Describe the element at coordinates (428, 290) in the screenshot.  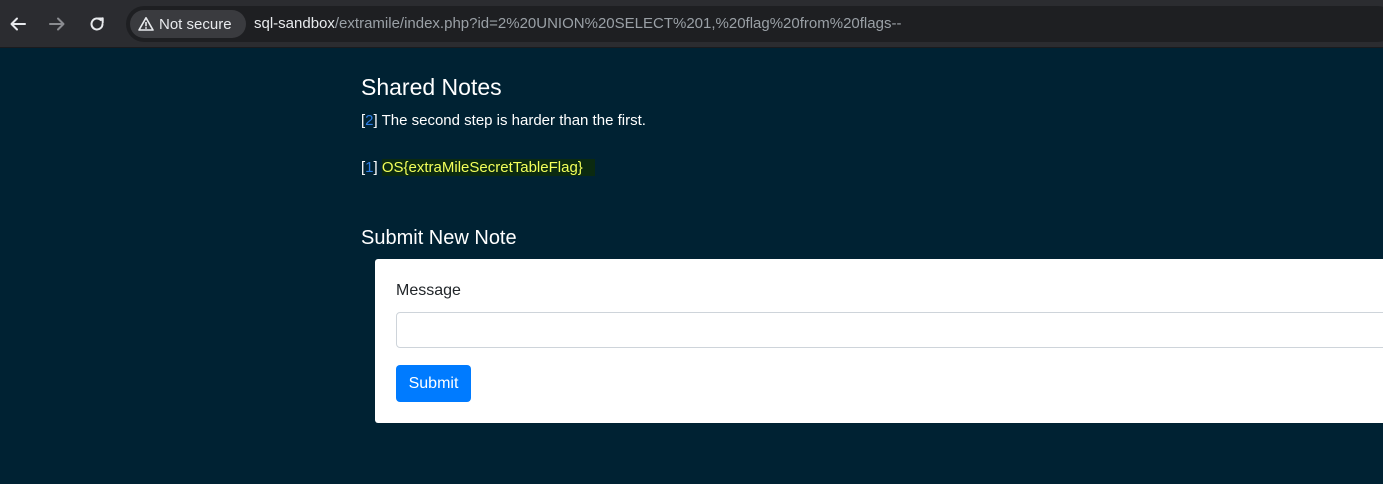
I see `message-label: Message` at that location.